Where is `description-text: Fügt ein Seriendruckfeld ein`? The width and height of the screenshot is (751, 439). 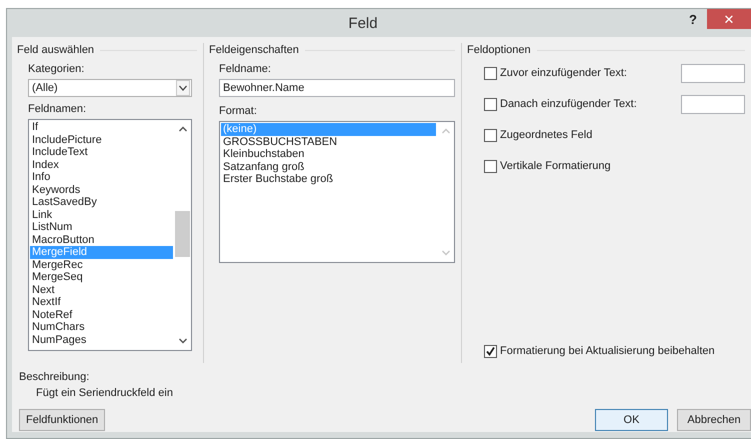
description-text: Fügt ein Seriendruckfeld ein is located at coordinates (104, 393).